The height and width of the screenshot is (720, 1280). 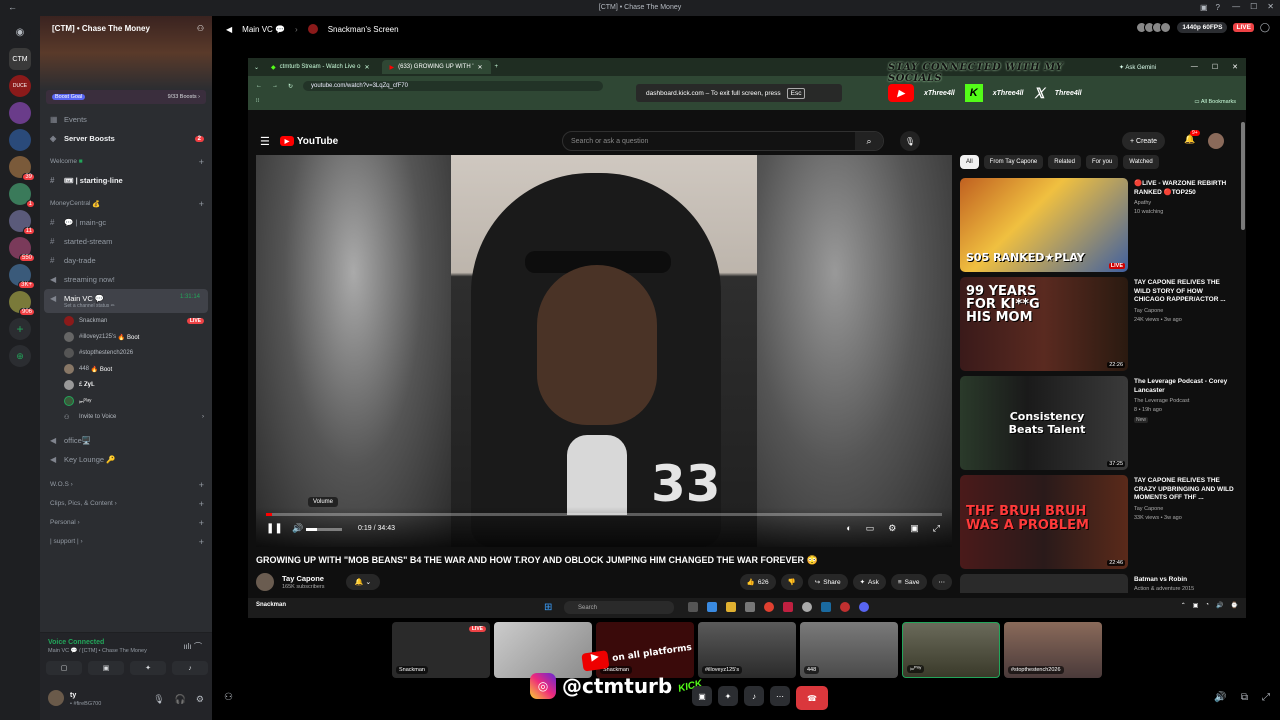 What do you see at coordinates (1202, 27) in the screenshot?
I see `stream-quality-badge: 1440p 60FPS` at bounding box center [1202, 27].